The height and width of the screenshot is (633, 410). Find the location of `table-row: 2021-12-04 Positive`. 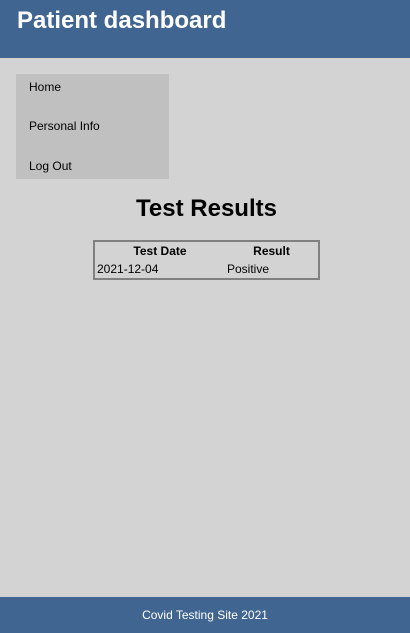

table-row: 2021-12-04 Positive is located at coordinates (206, 269).